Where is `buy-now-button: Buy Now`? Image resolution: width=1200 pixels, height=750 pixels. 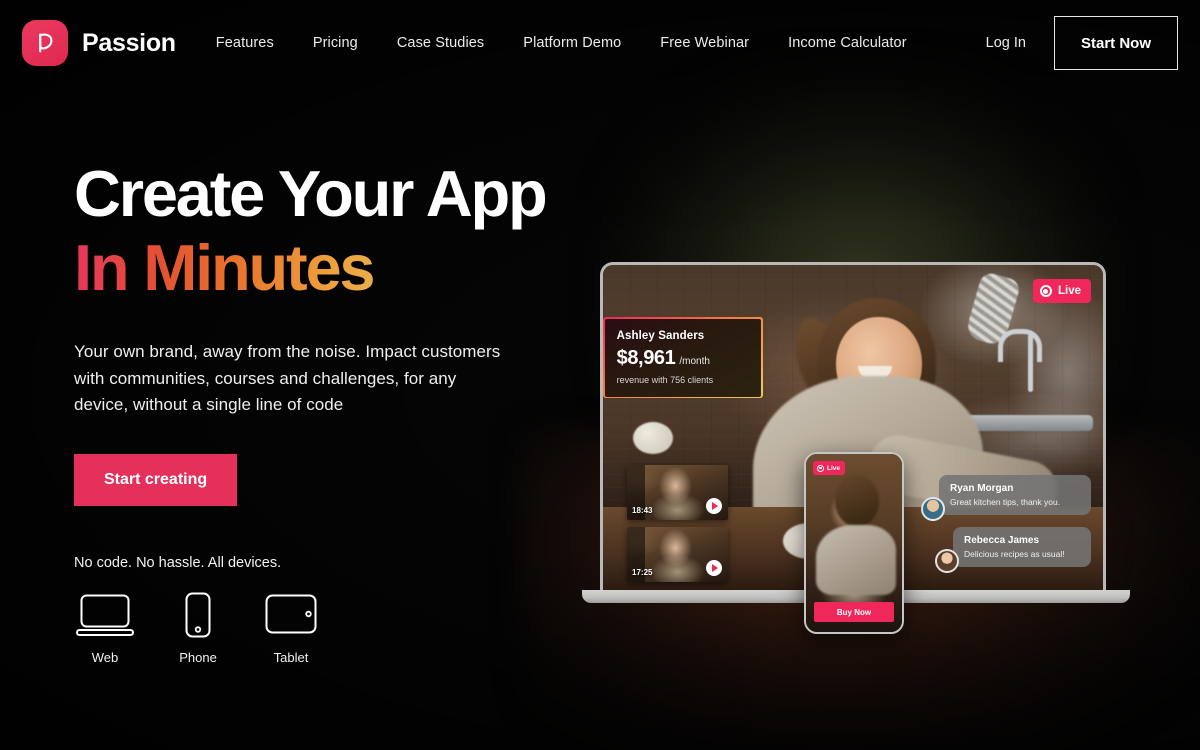 buy-now-button: Buy Now is located at coordinates (854, 612).